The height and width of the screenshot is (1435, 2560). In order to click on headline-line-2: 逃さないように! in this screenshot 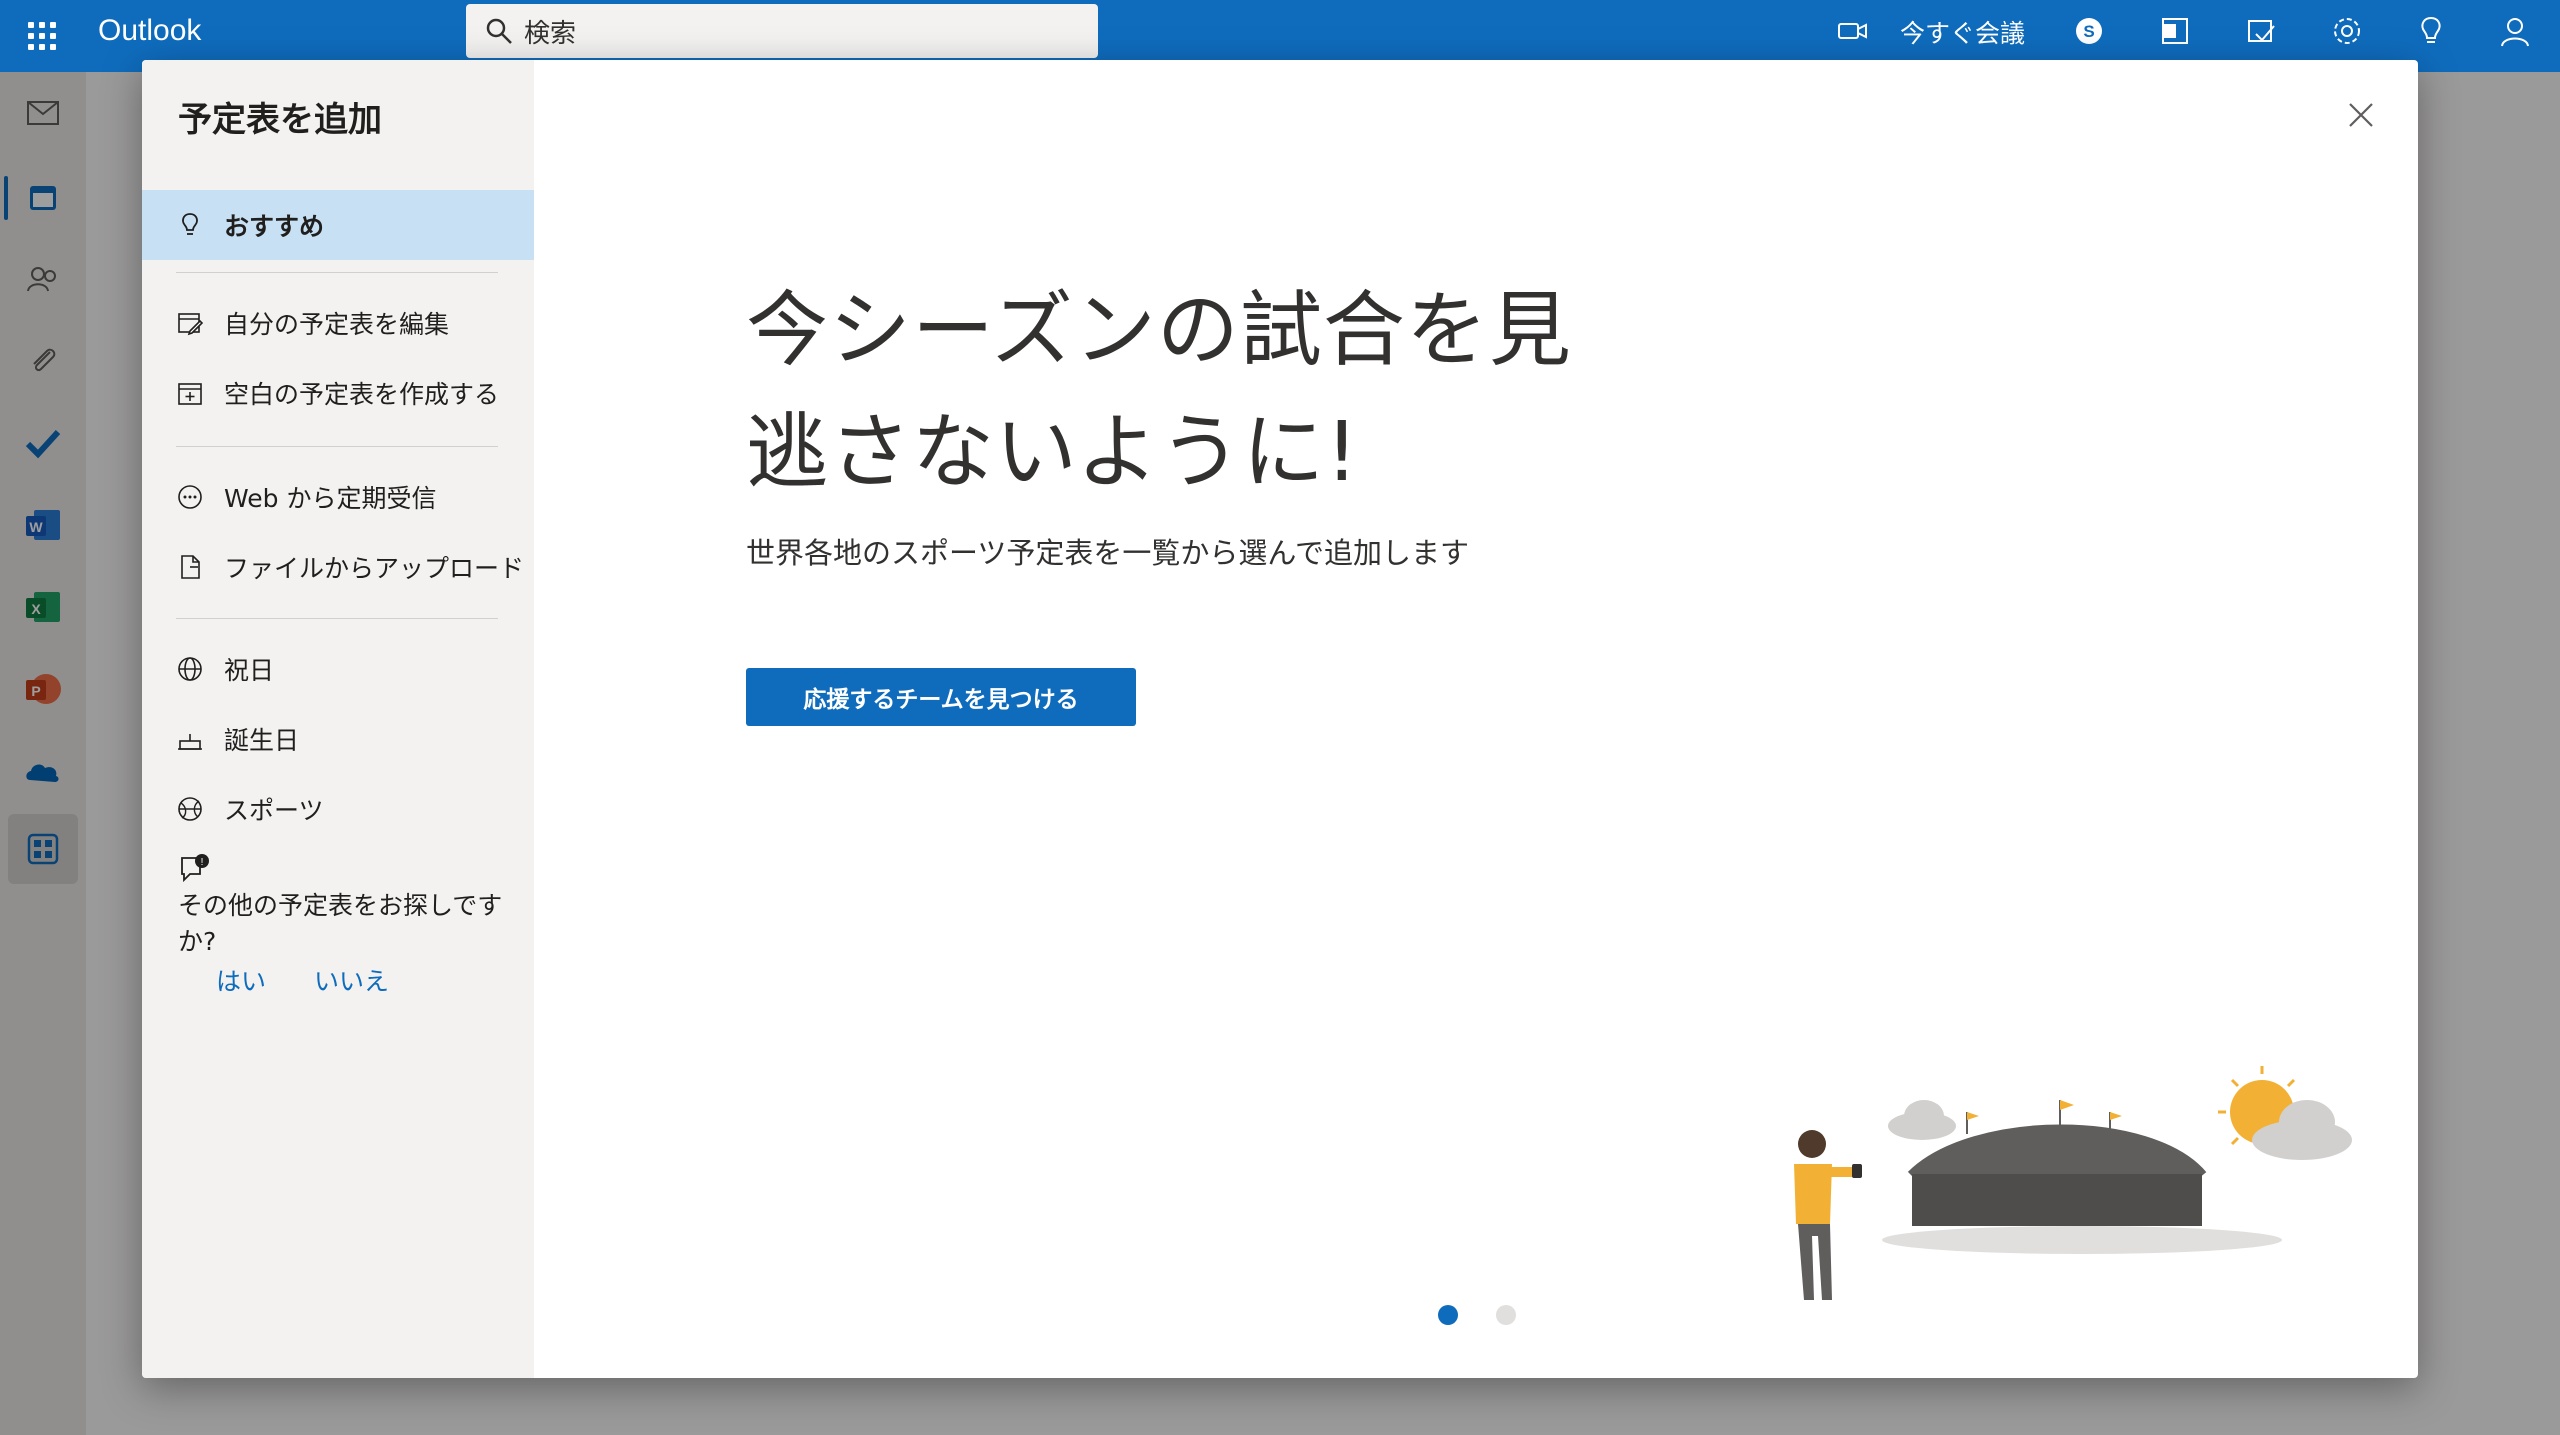, I will do `click(1053, 452)`.